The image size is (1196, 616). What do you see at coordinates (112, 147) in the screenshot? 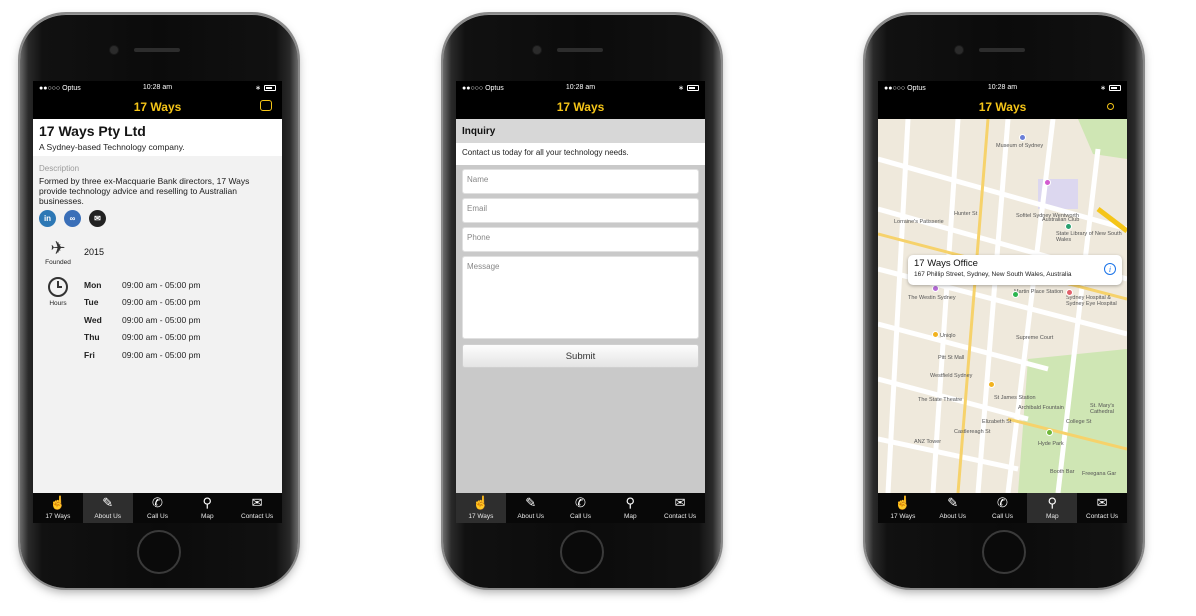
I see `company-tagline: A Sydney-based Technology company.` at bounding box center [112, 147].